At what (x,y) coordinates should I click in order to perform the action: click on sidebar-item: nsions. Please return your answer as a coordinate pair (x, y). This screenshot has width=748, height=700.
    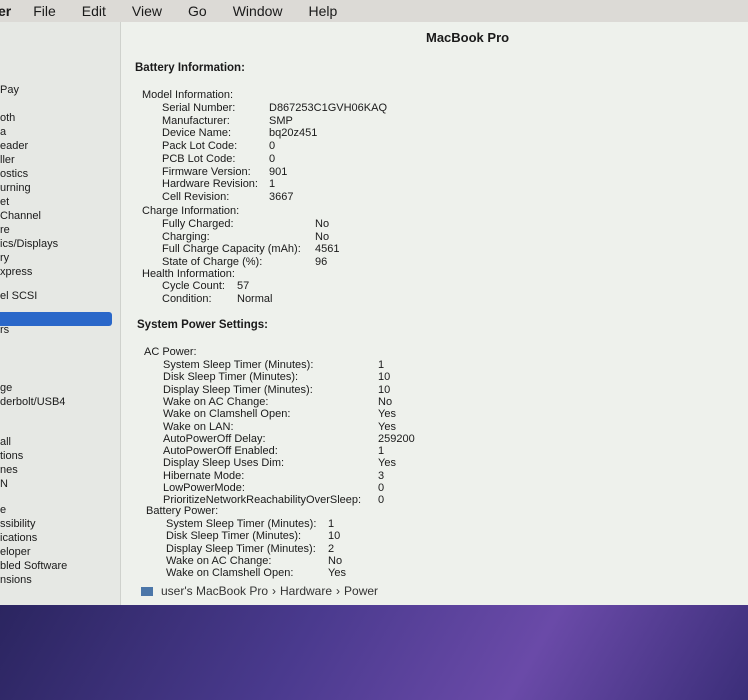
    Looking at the image, I should click on (16, 580).